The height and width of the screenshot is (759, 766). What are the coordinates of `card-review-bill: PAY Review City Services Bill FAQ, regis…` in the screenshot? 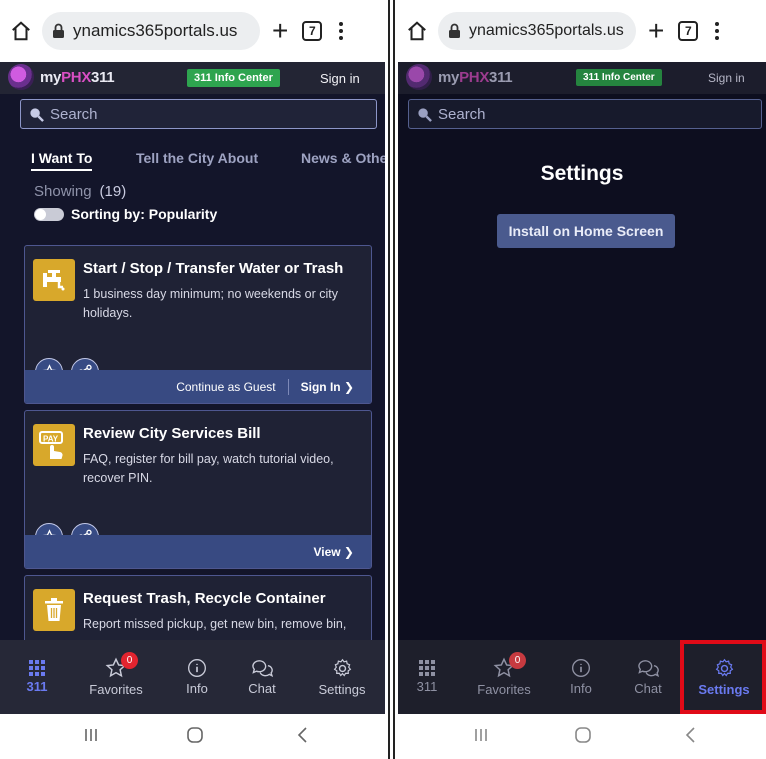 It's located at (198, 489).